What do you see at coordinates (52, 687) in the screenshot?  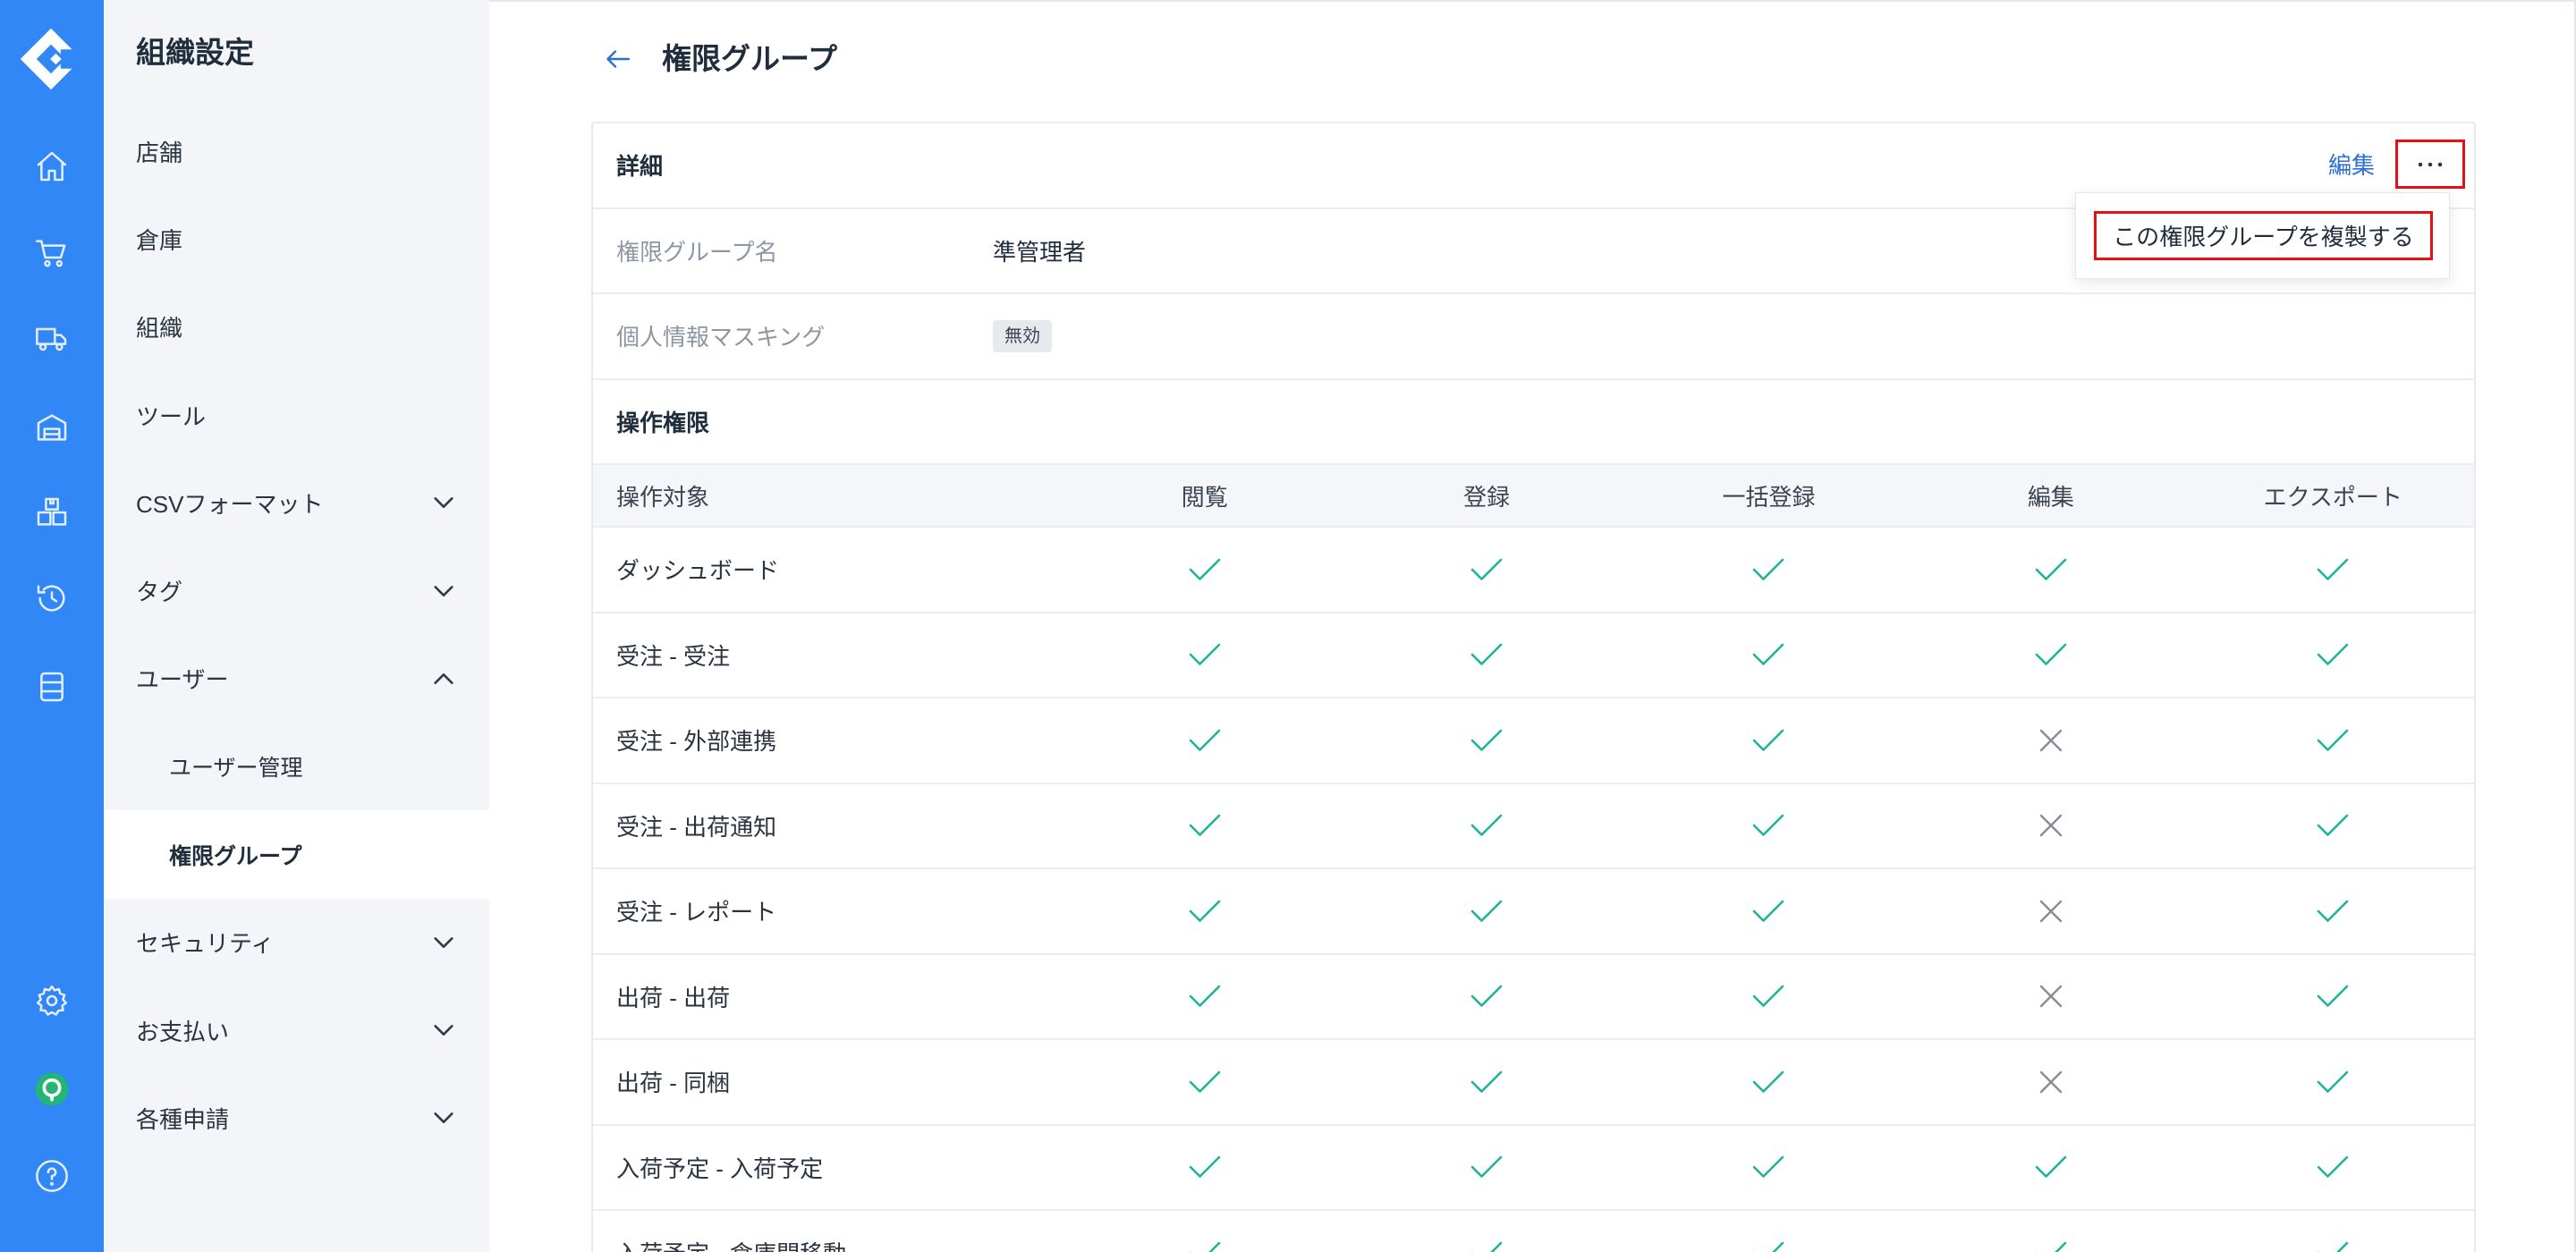 I see `list-icon` at bounding box center [52, 687].